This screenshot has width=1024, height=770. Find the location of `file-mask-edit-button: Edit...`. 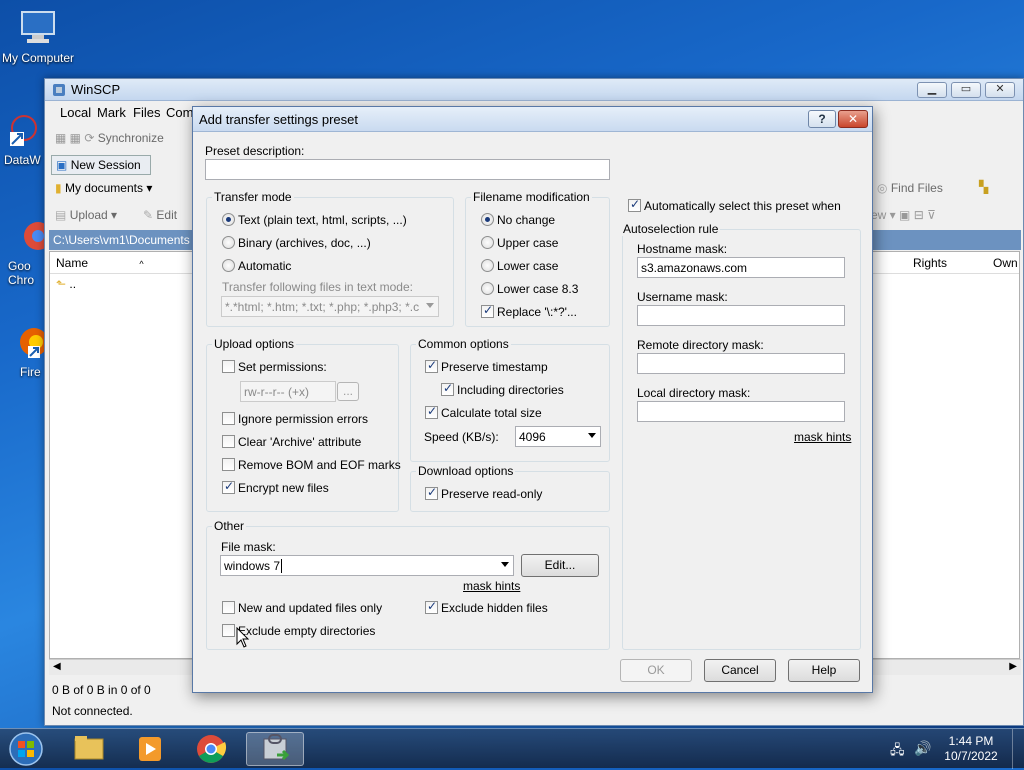

file-mask-edit-button: Edit... is located at coordinates (560, 565).